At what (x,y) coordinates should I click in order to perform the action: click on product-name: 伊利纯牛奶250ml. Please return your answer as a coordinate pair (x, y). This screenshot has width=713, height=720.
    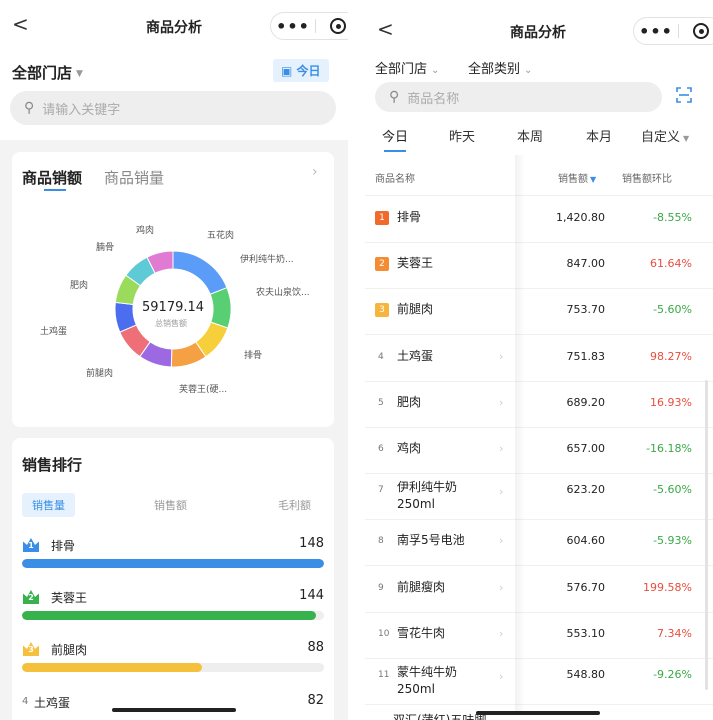
    Looking at the image, I should click on (427, 496).